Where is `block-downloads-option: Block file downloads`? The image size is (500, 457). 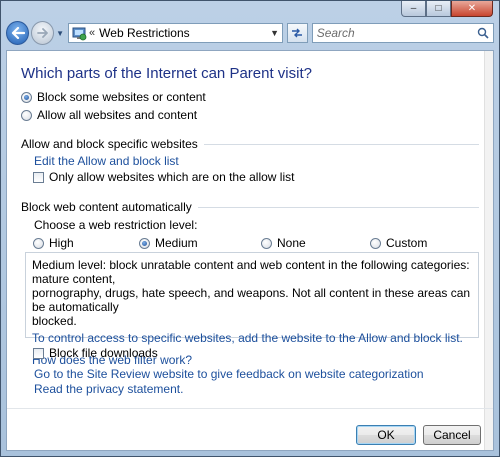 block-downloads-option: Block file downloads is located at coordinates (95, 353).